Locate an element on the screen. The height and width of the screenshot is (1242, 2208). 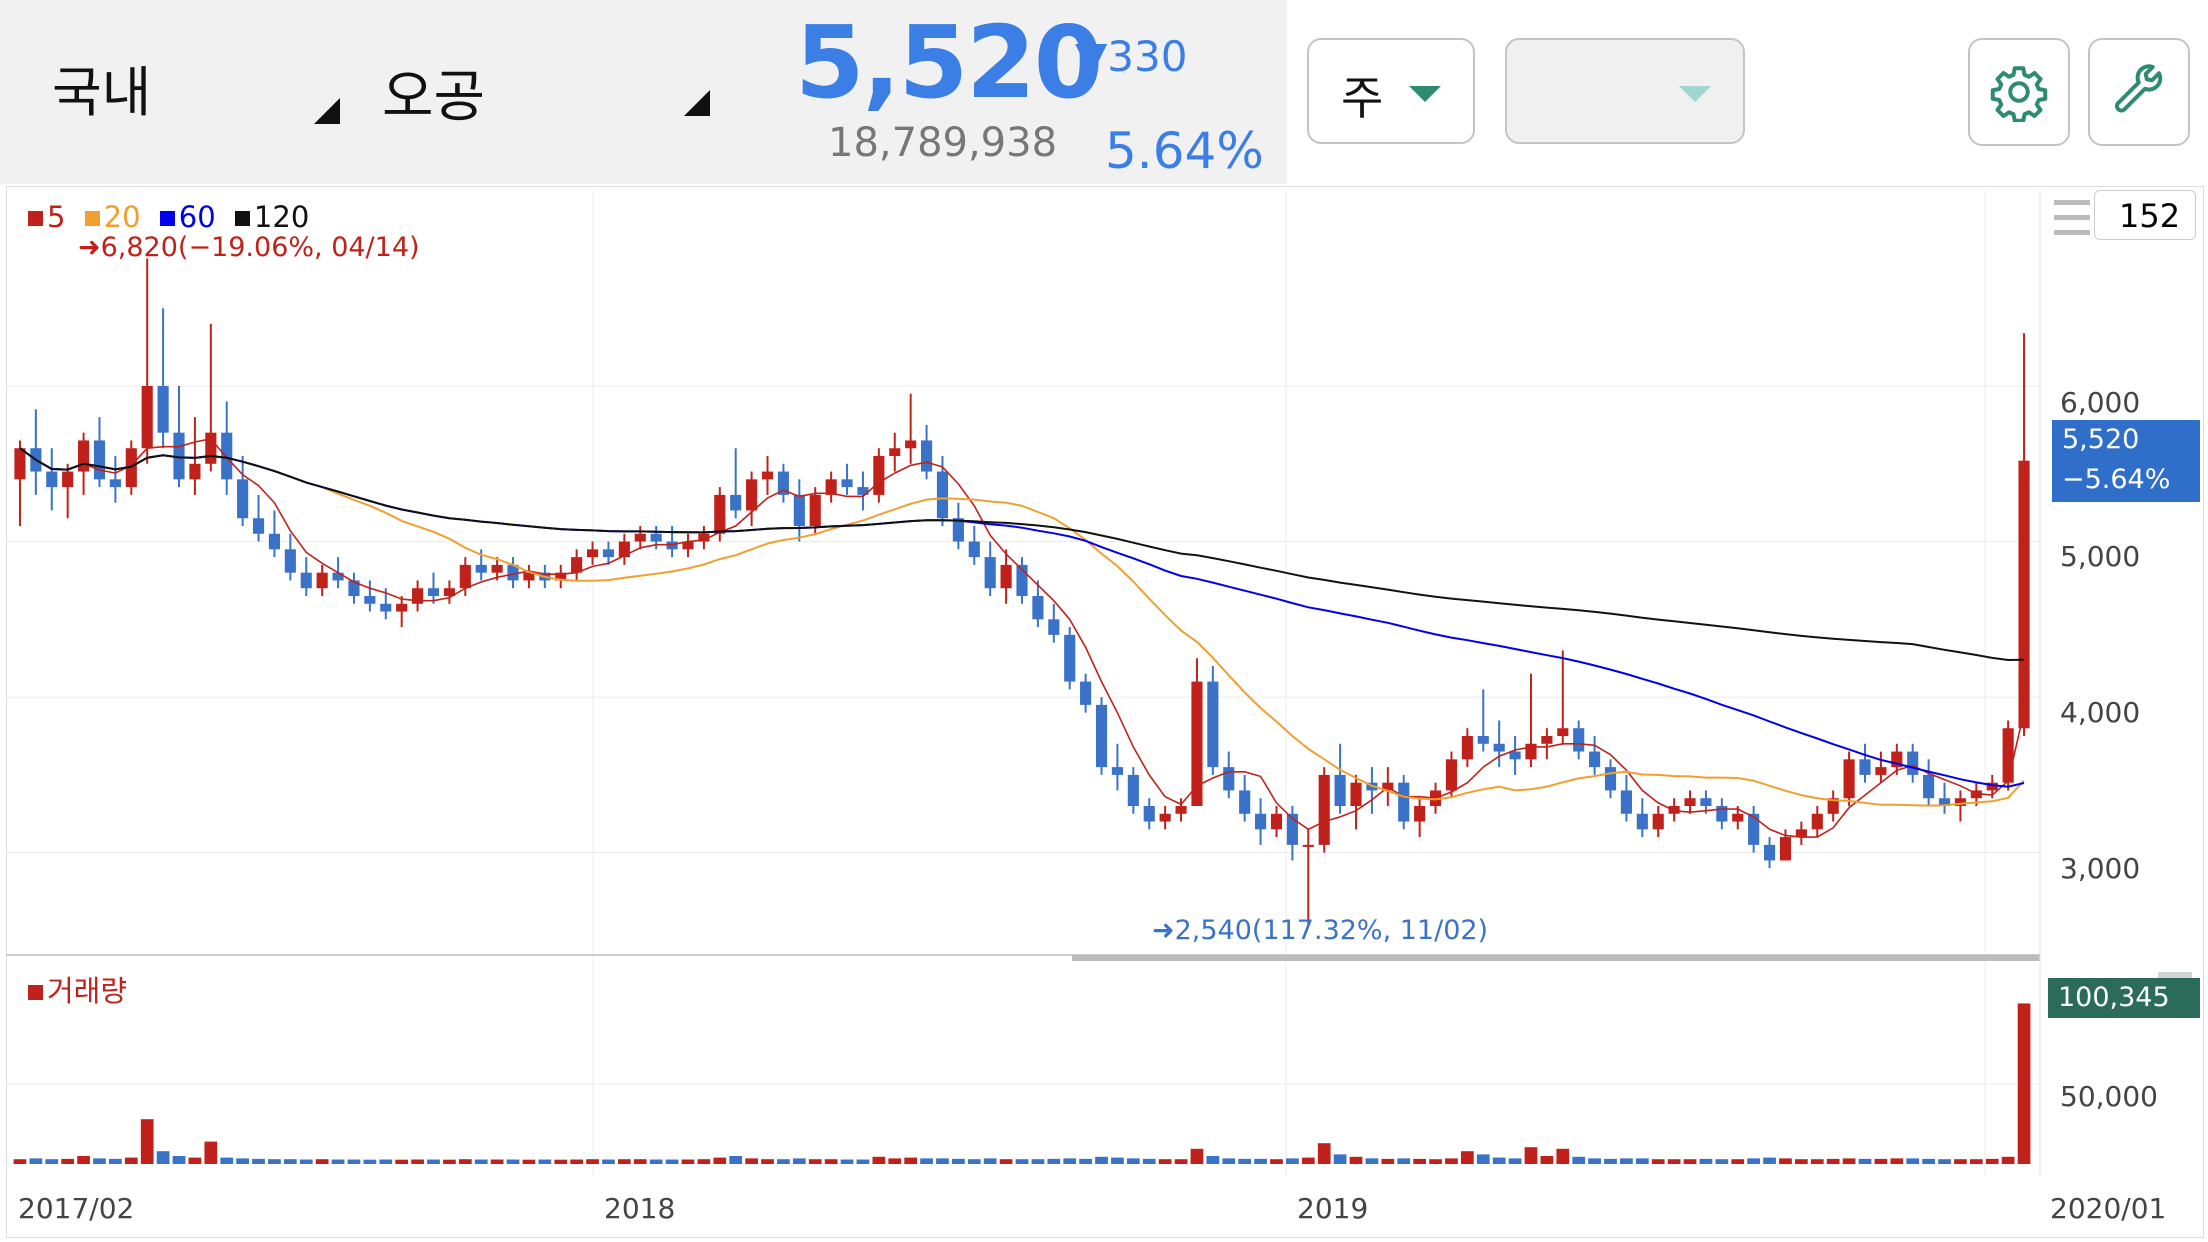
legend-ma60: 60 is located at coordinates (187, 217).